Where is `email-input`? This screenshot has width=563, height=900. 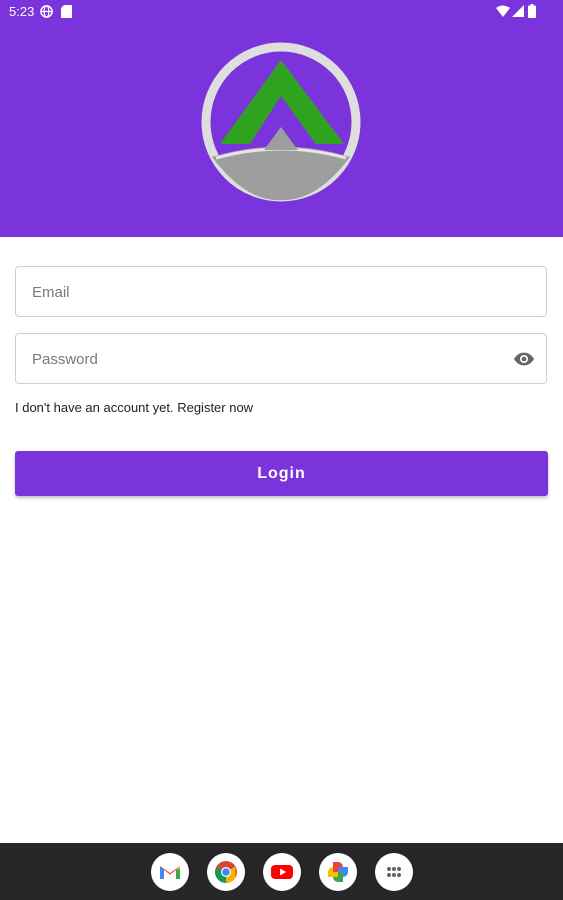
email-input is located at coordinates (262, 292).